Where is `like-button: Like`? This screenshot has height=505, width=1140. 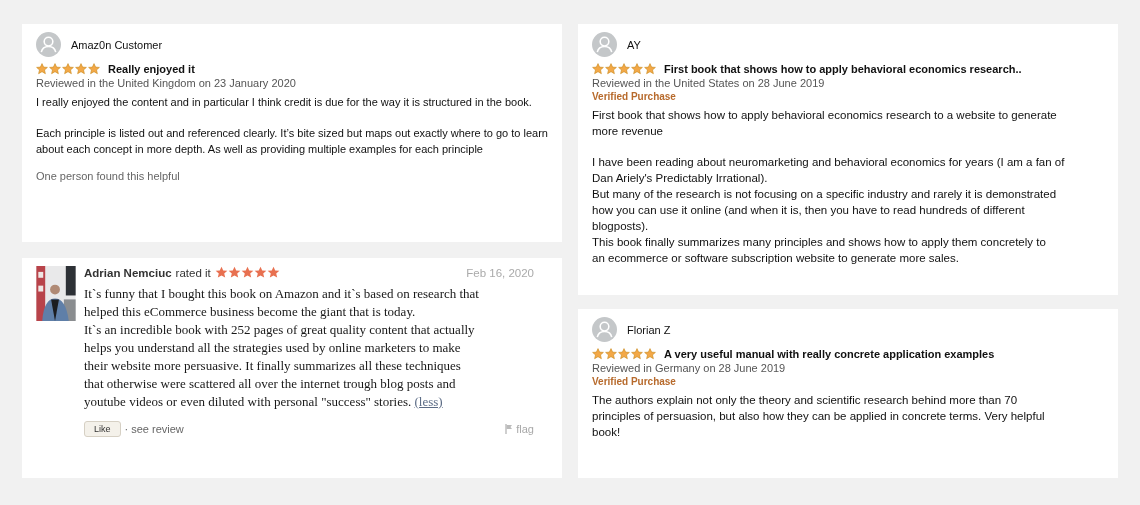 like-button: Like is located at coordinates (102, 429).